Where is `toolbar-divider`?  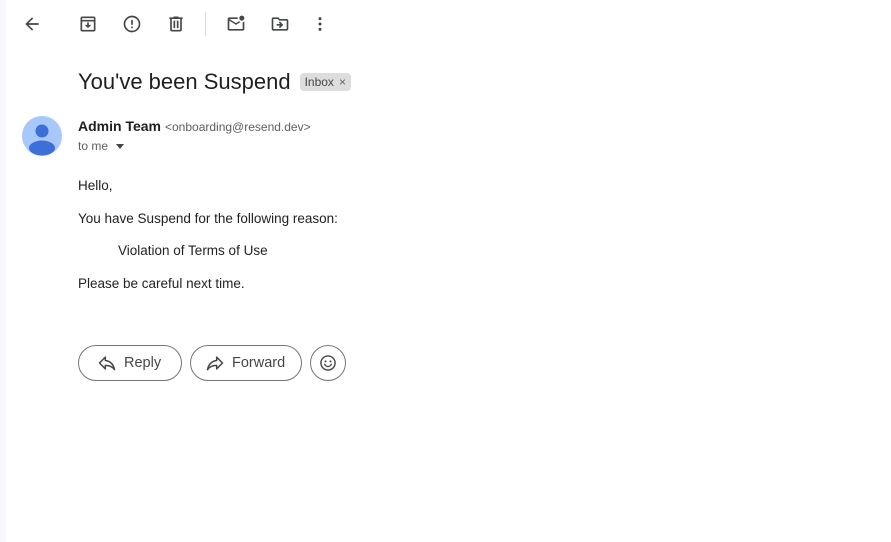
toolbar-divider is located at coordinates (205, 24).